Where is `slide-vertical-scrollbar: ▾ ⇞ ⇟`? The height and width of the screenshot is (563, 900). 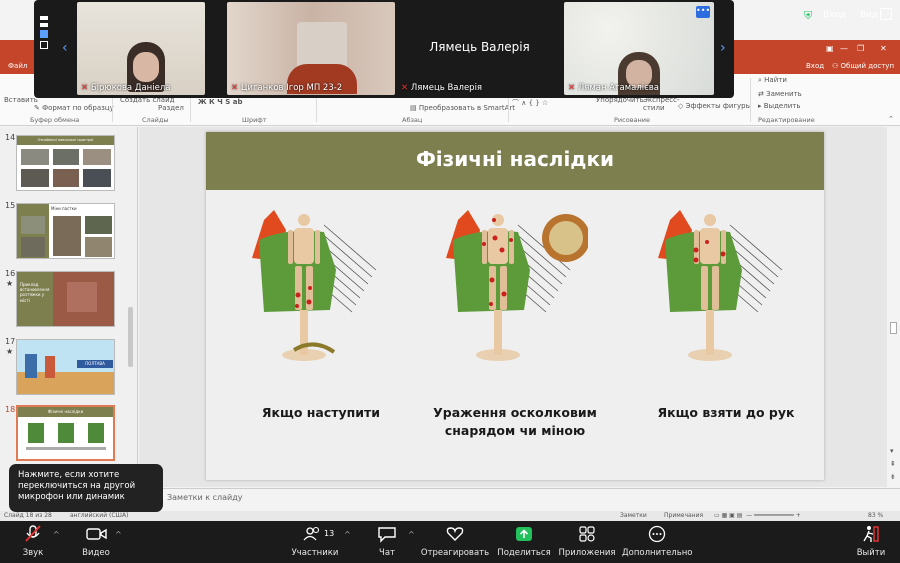 slide-vertical-scrollbar: ▾ ⇞ ⇟ is located at coordinates (893, 307).